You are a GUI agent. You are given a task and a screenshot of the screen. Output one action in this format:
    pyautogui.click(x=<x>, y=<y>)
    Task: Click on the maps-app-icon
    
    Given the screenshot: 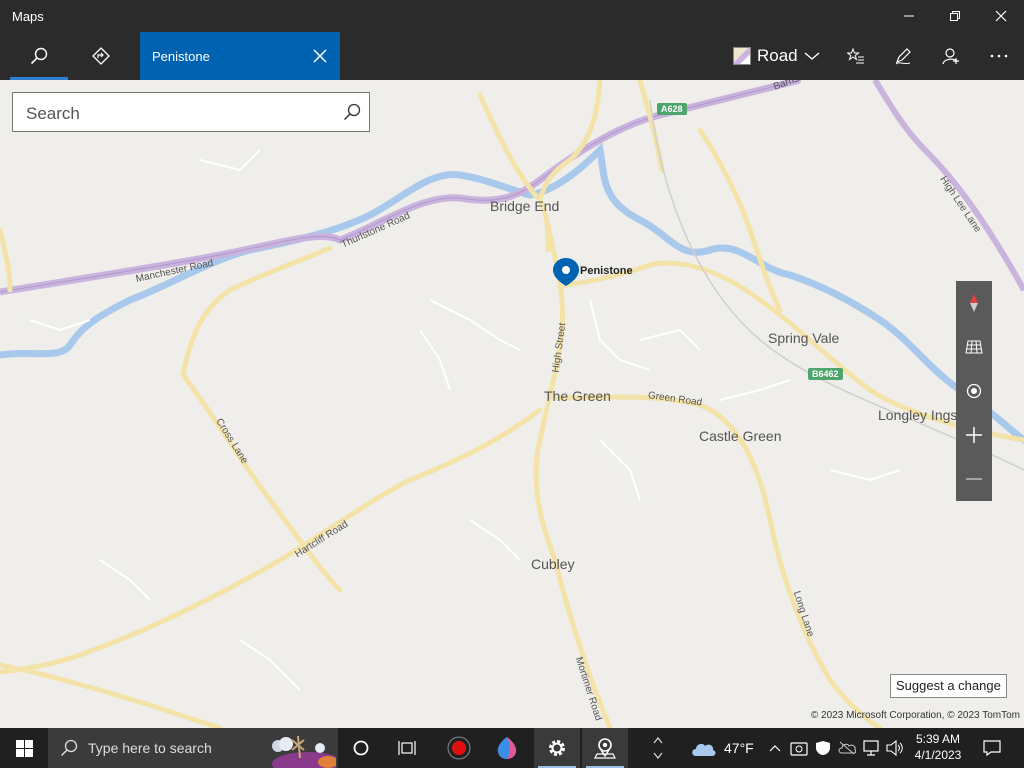 What is the action you would take?
    pyautogui.click(x=605, y=748)
    